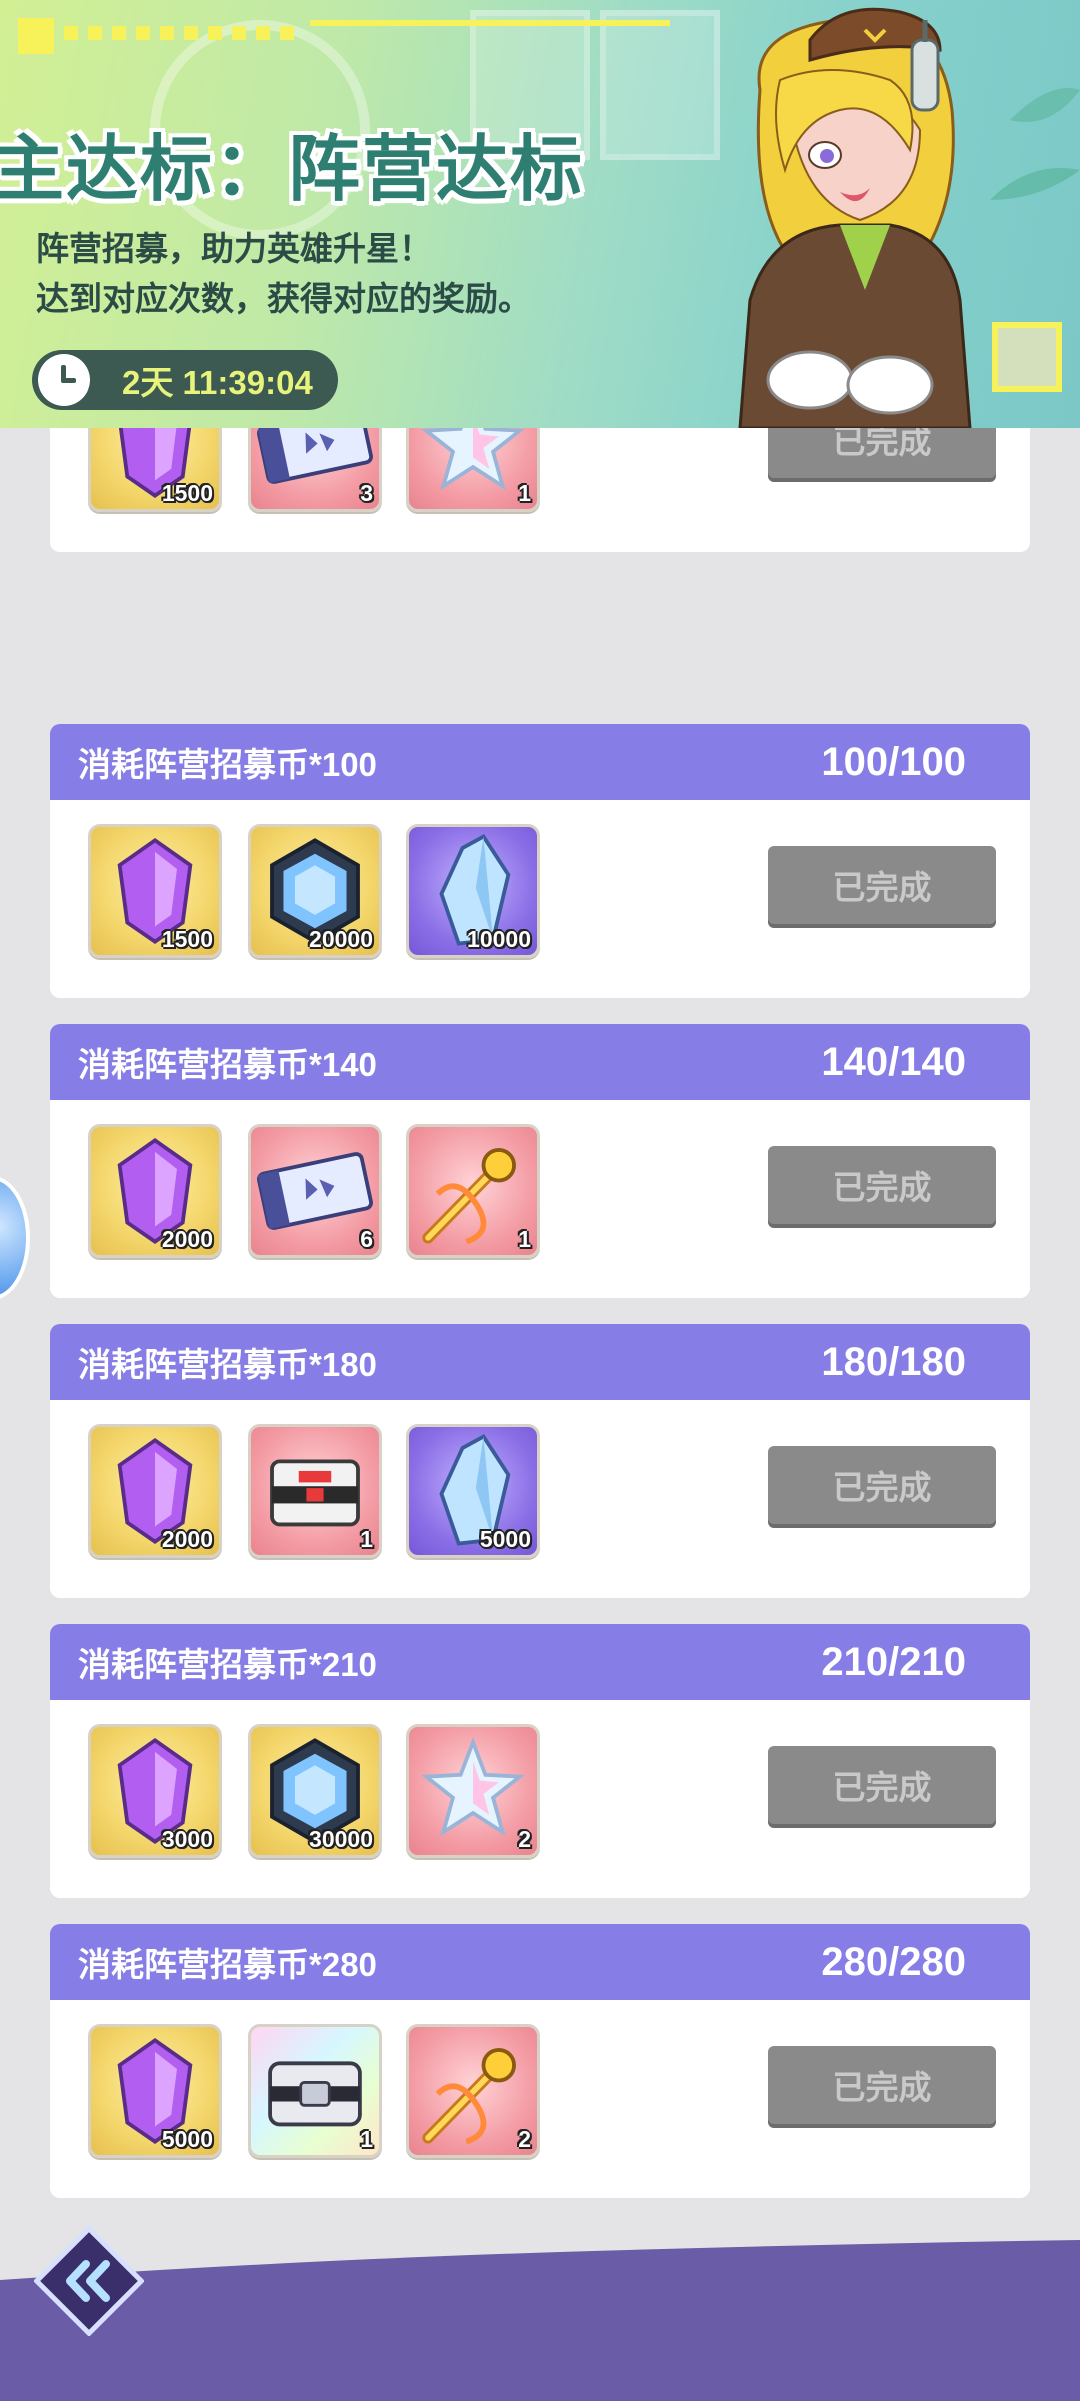  Describe the element at coordinates (64, 380) in the screenshot. I see `clock-icon` at that location.